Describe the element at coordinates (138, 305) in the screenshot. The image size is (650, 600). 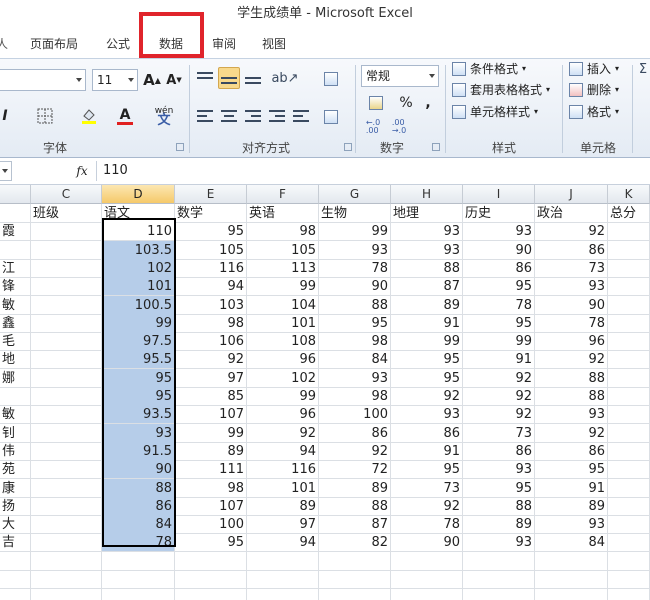
I see `selected-cell: 100.5` at that location.